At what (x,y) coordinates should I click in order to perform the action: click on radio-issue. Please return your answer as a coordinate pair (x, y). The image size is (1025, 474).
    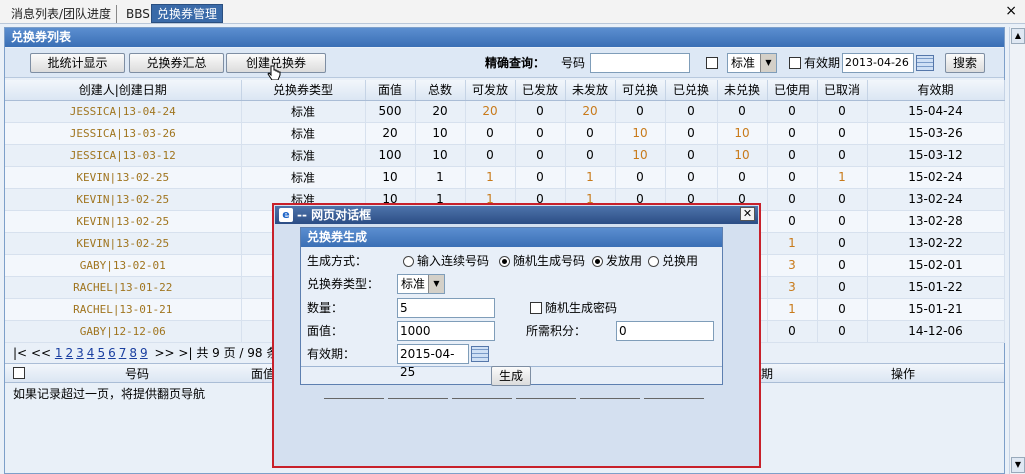
    Looking at the image, I should click on (597, 261).